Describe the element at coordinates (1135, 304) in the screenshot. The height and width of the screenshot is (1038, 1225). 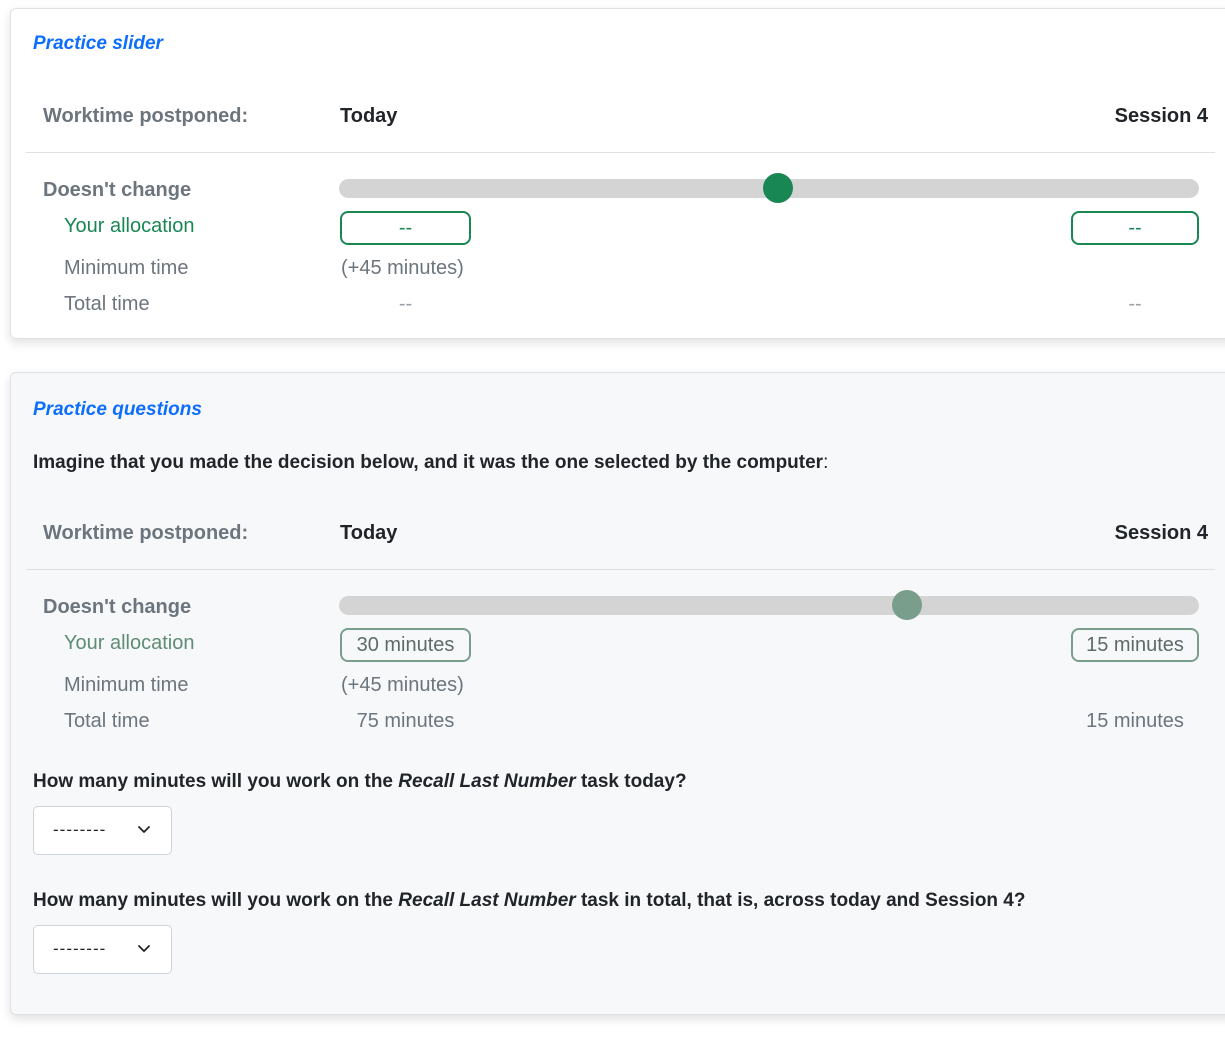
I see `total-time-session: --` at that location.